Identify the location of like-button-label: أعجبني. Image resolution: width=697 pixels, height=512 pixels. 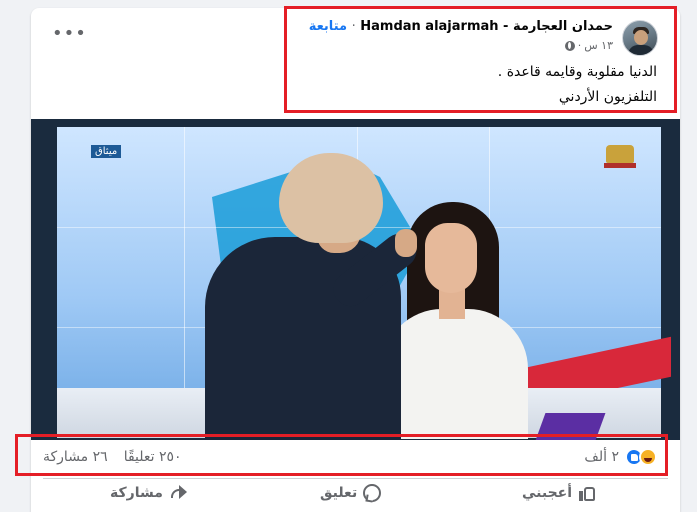
(547, 493).